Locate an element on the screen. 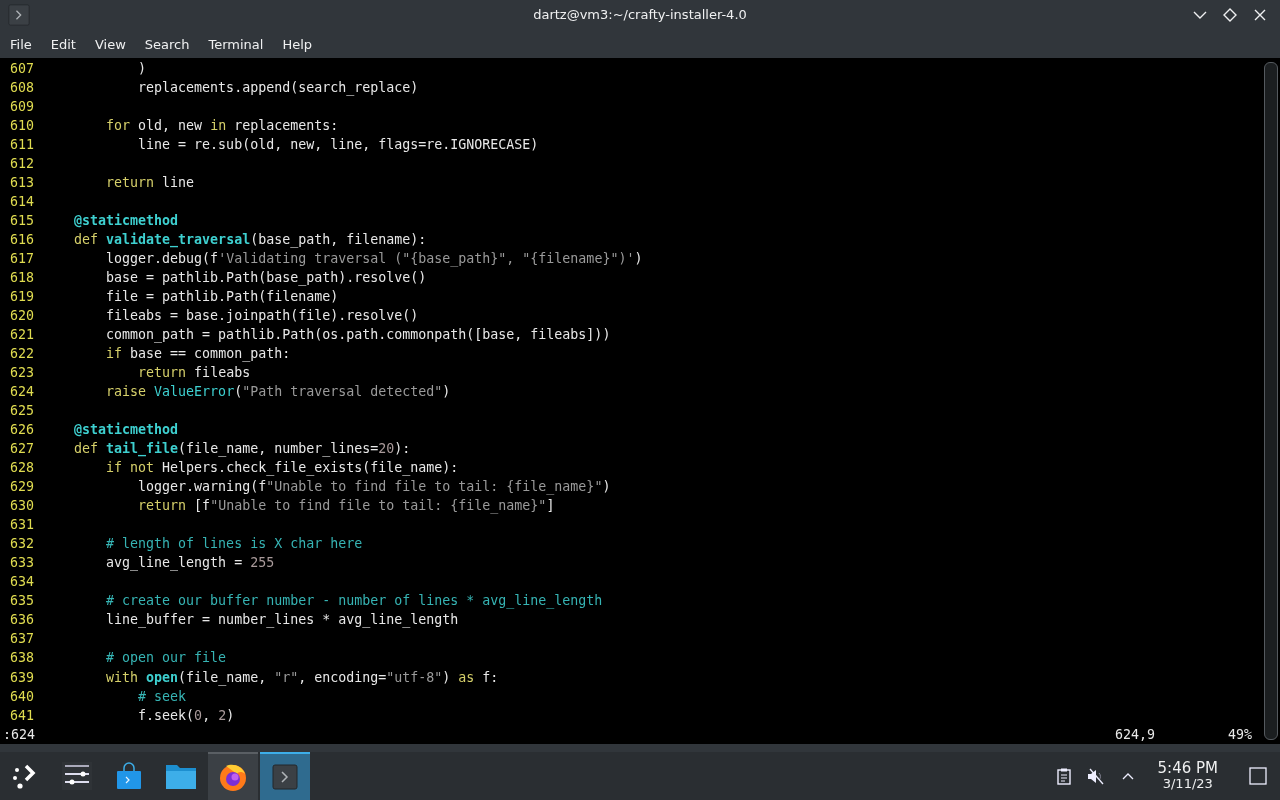 The height and width of the screenshot is (800, 1280). line-number: 608 is located at coordinates (22, 88).